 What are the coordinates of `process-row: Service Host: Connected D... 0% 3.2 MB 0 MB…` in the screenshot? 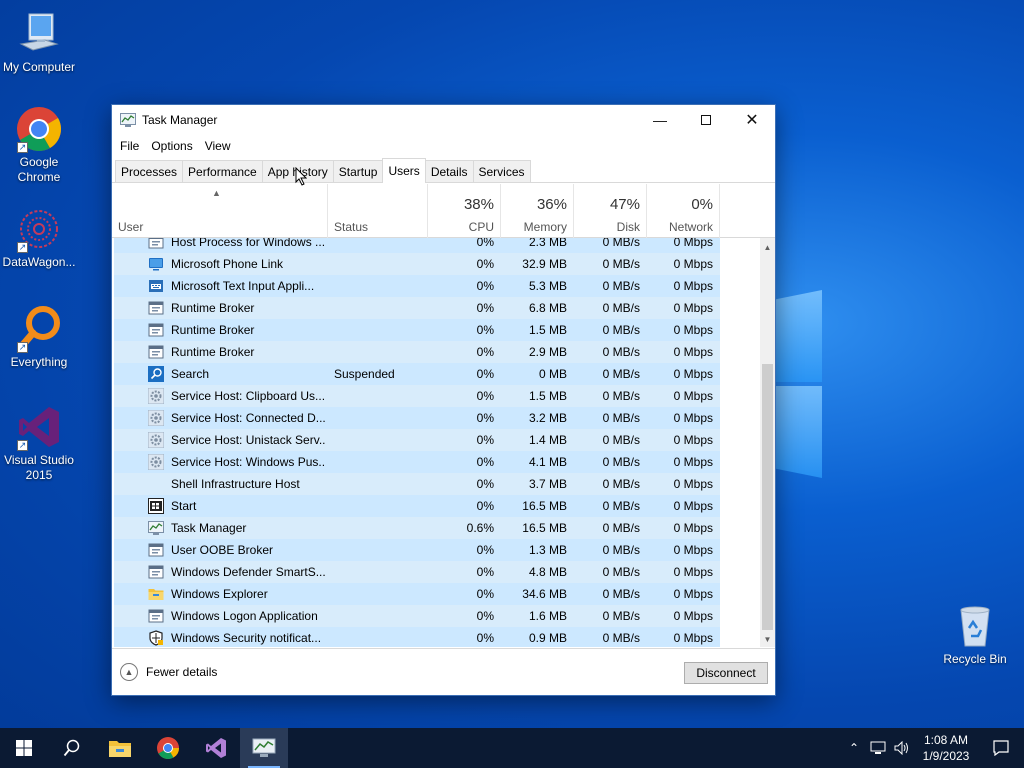 It's located at (436, 418).